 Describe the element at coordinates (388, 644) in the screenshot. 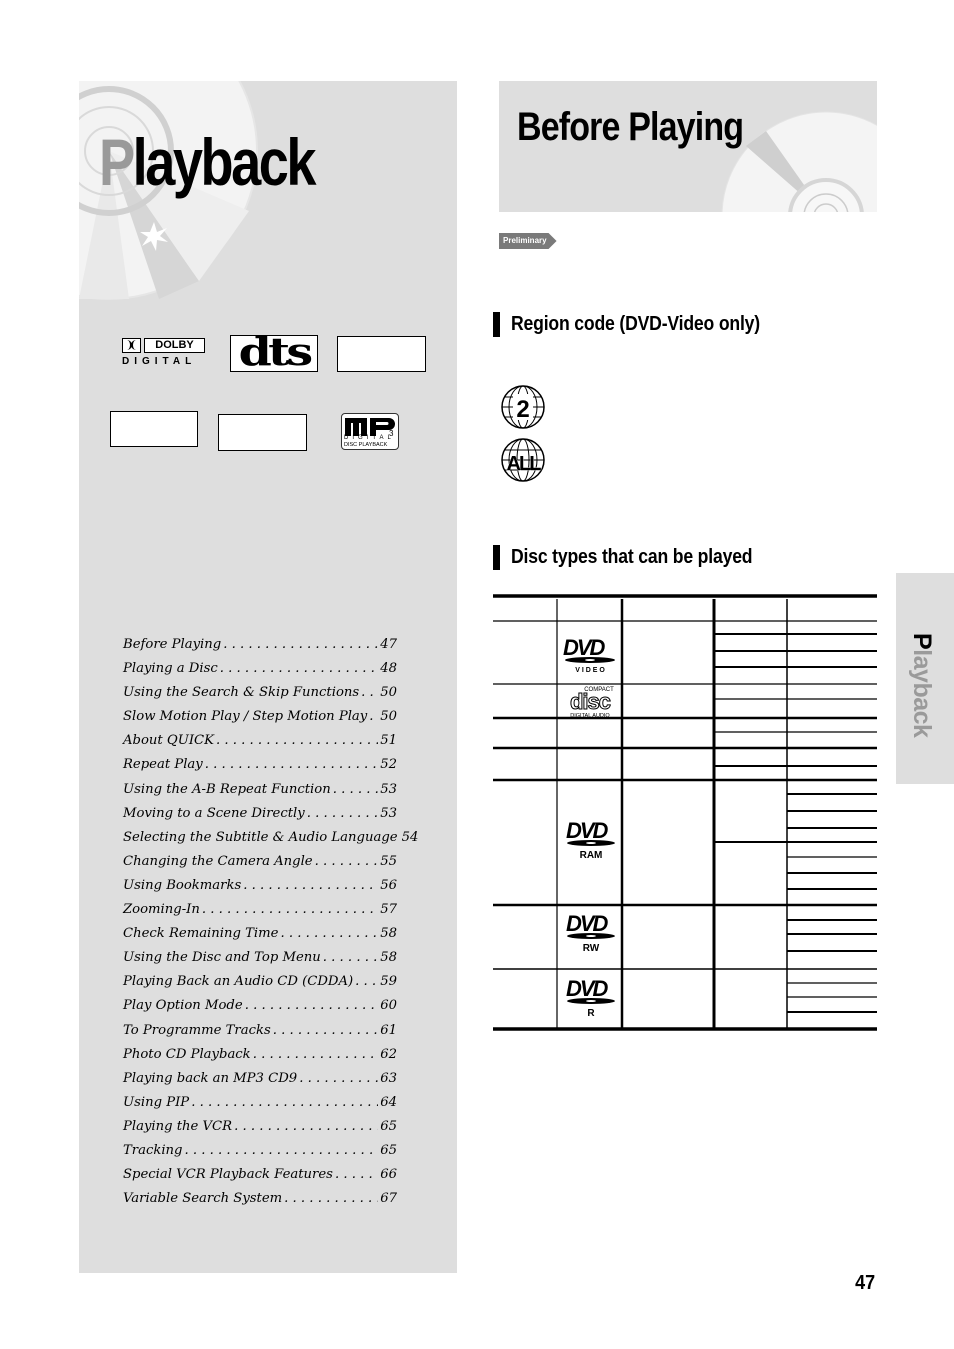

I see `toc-item-page: 47` at that location.